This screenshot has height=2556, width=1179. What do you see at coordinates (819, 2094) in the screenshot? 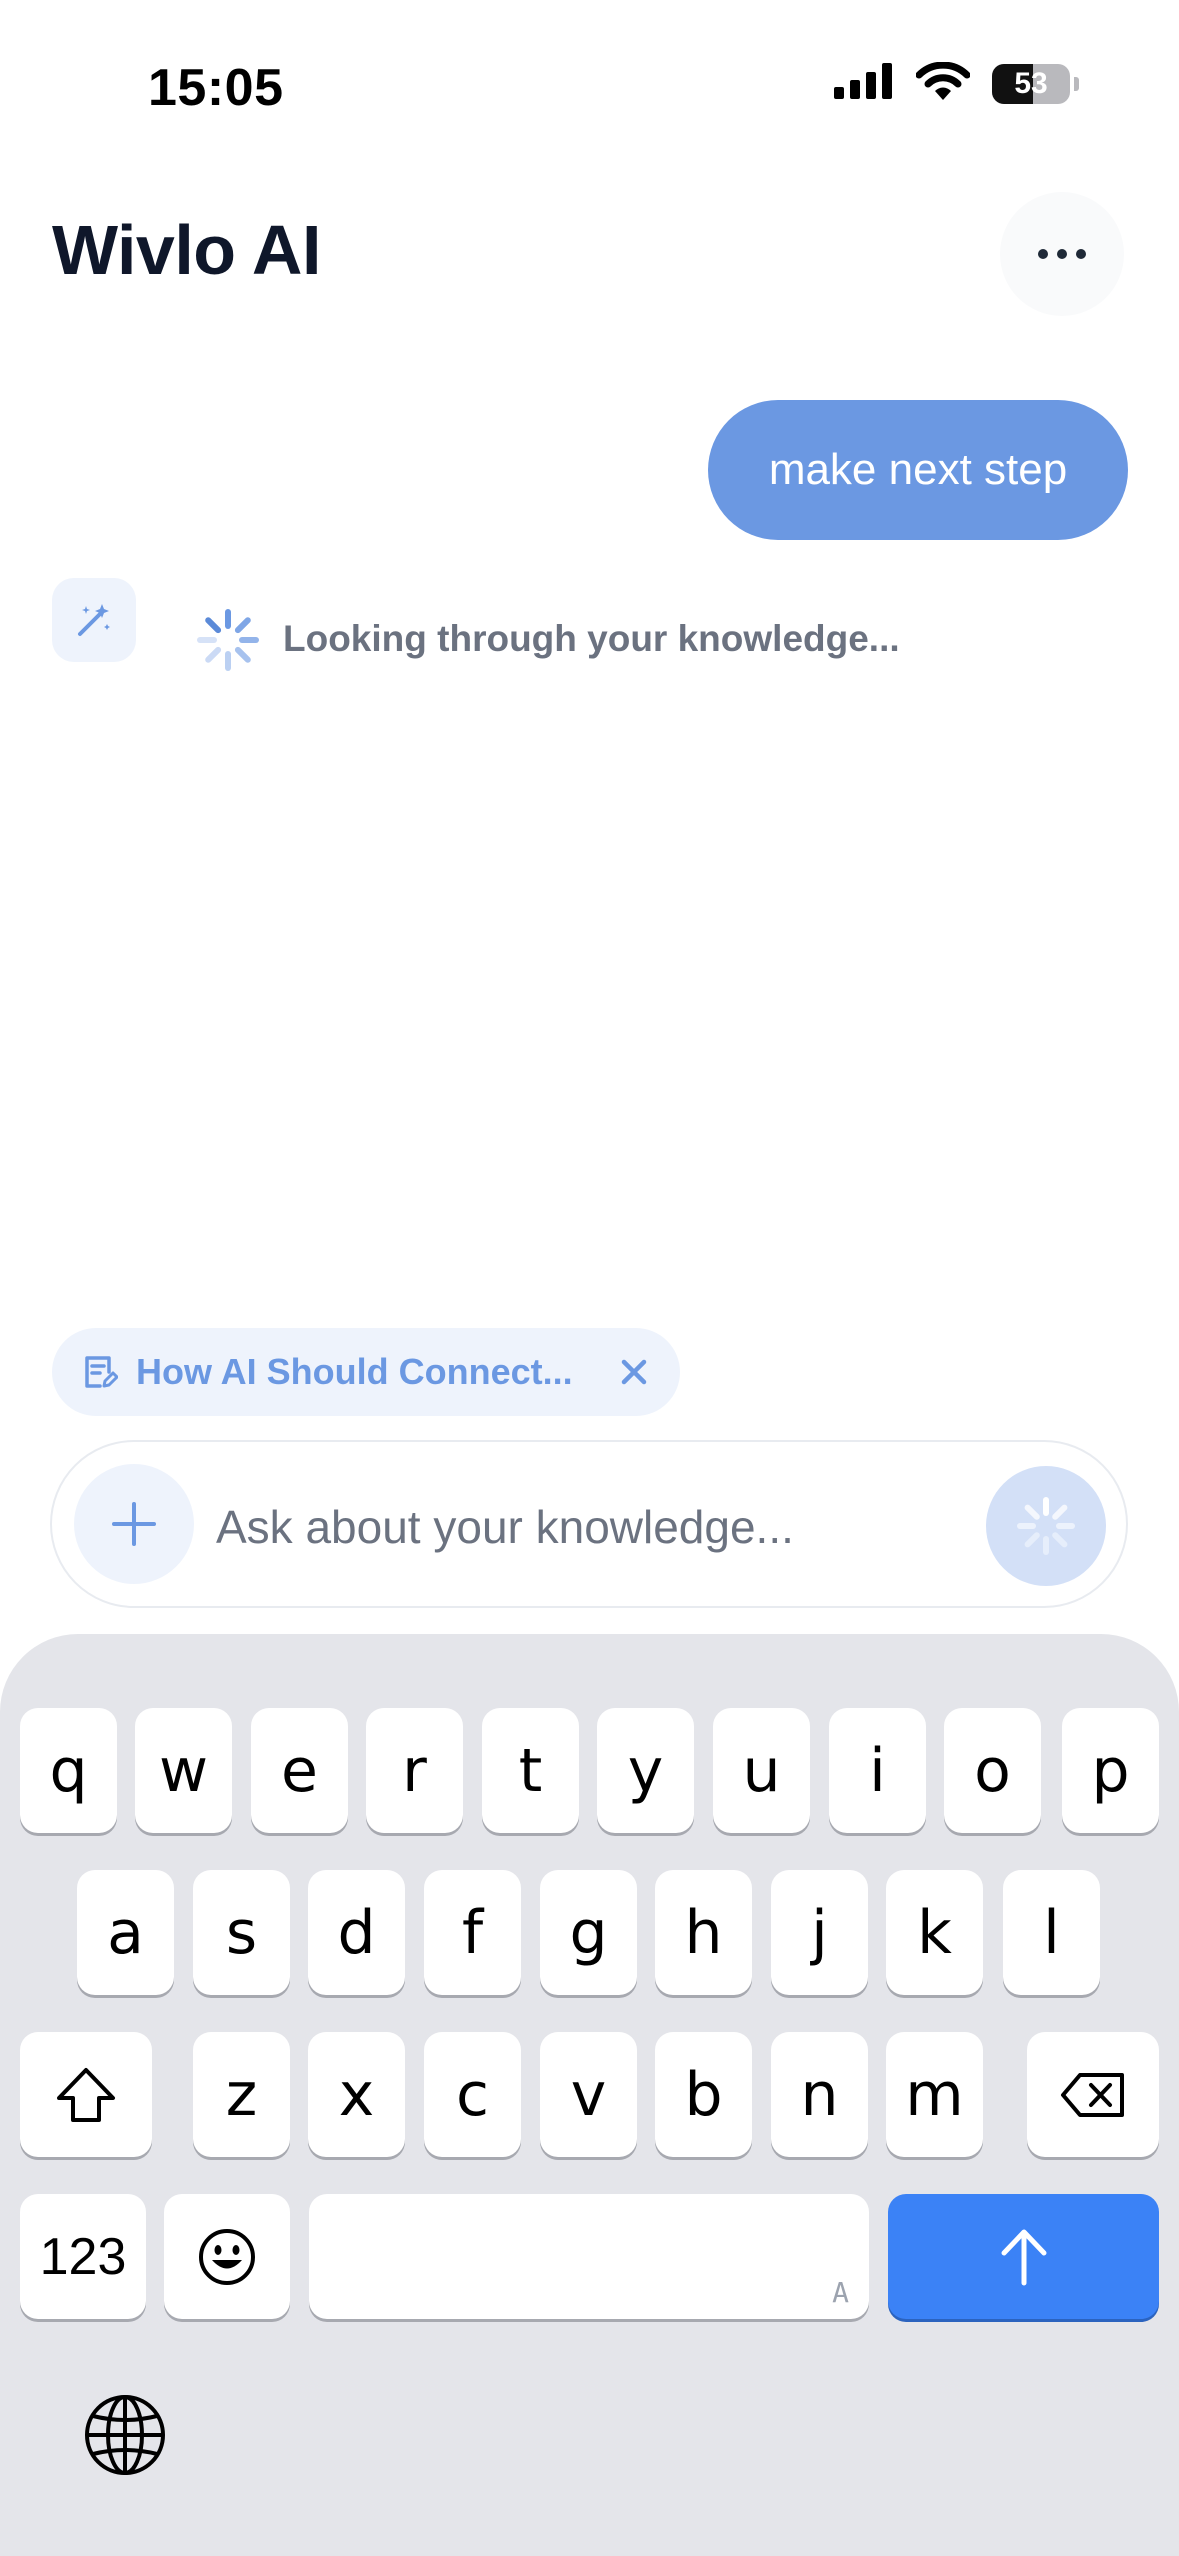
I see `key-n: n` at bounding box center [819, 2094].